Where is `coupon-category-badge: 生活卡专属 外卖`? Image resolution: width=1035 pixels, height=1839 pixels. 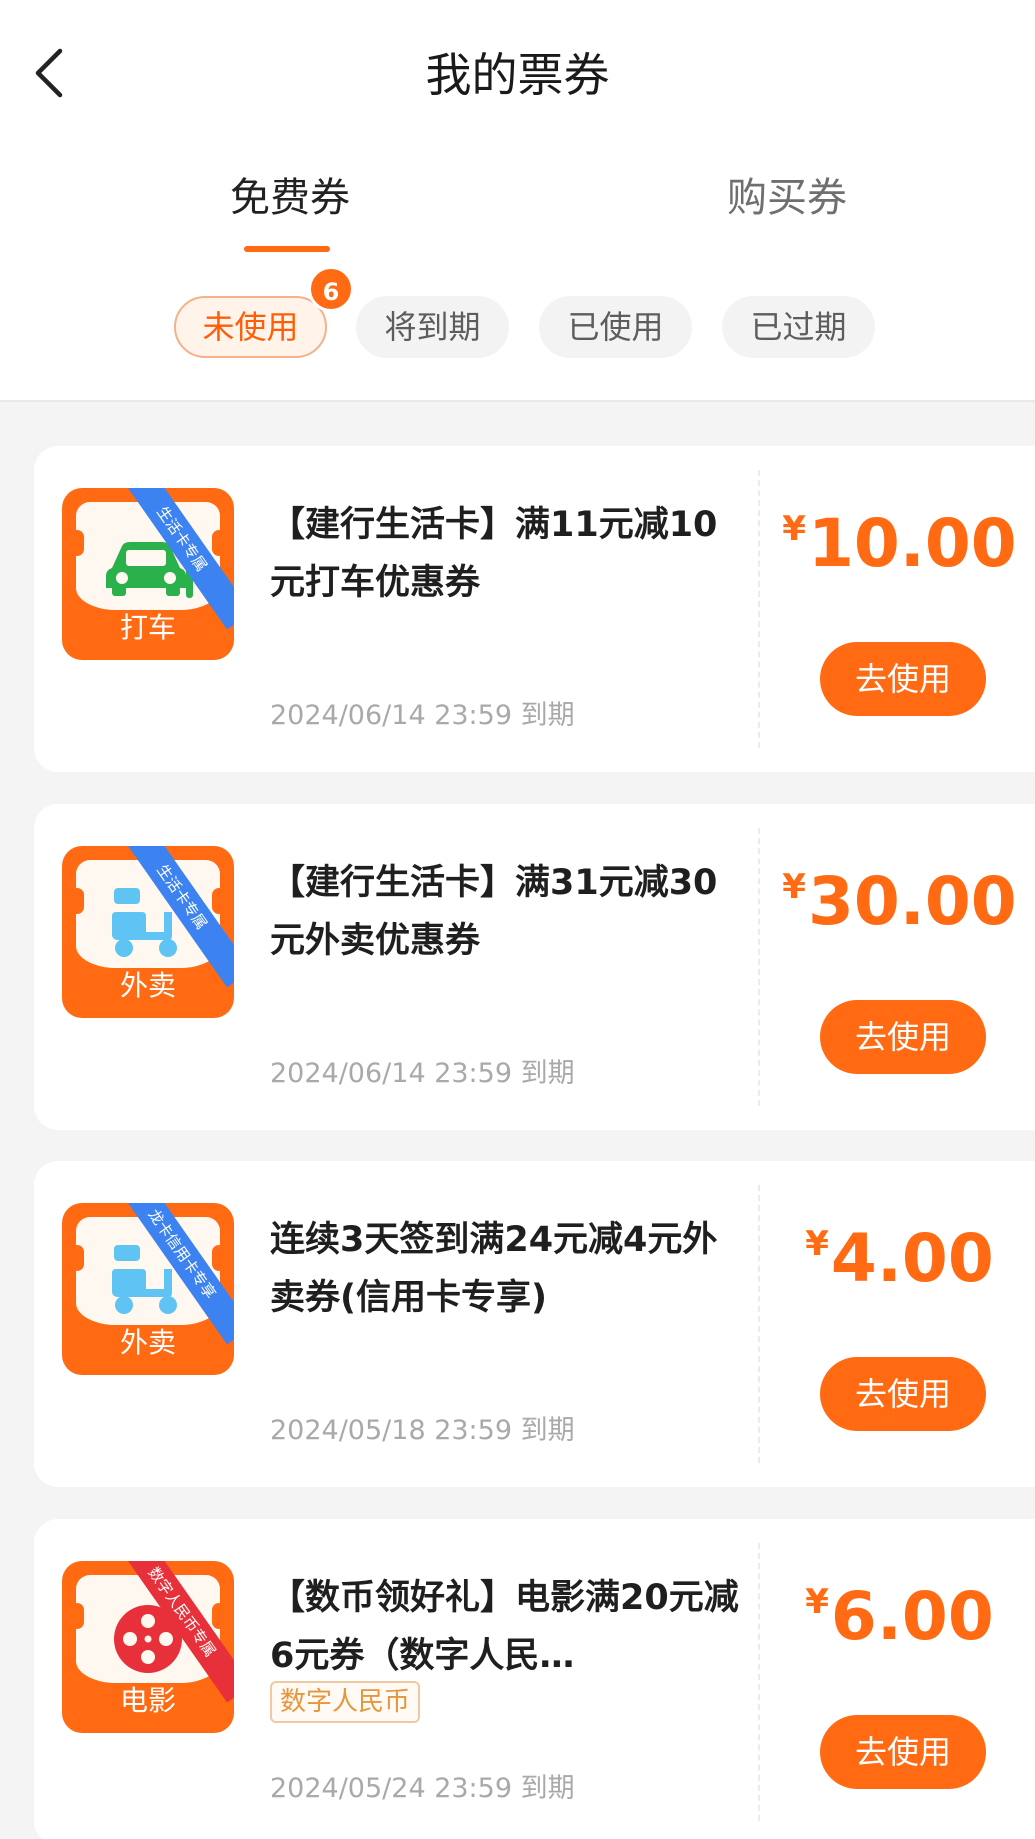 coupon-category-badge: 生活卡专属 外卖 is located at coordinates (148, 932).